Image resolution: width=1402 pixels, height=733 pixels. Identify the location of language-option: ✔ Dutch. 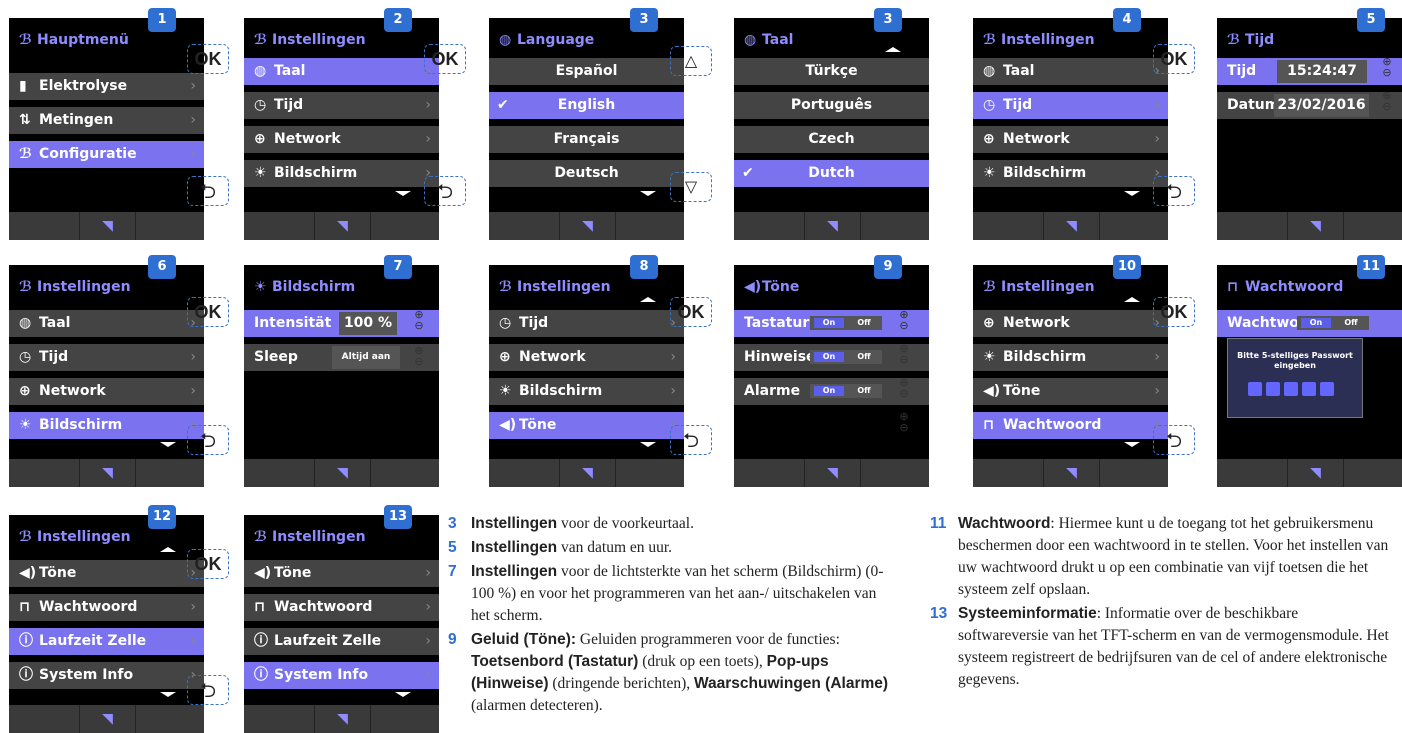
(831, 173).